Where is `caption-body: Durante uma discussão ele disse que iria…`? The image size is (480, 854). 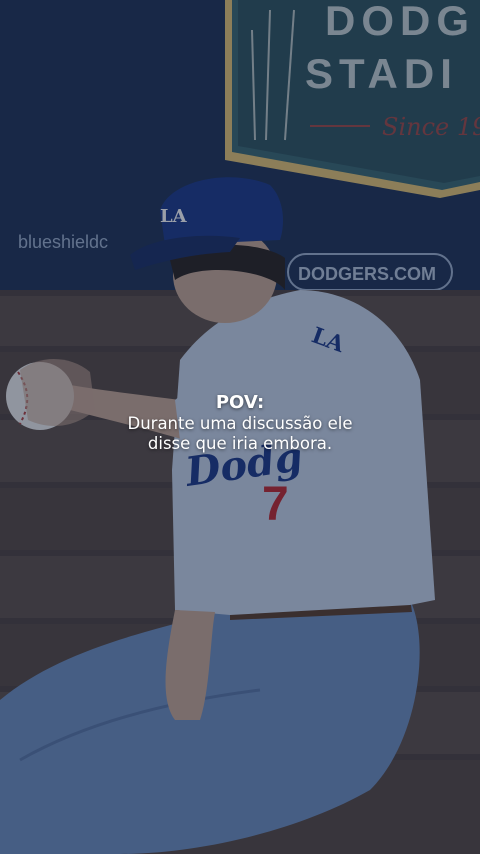 caption-body: Durante uma discussão ele disse que iria… is located at coordinates (240, 434).